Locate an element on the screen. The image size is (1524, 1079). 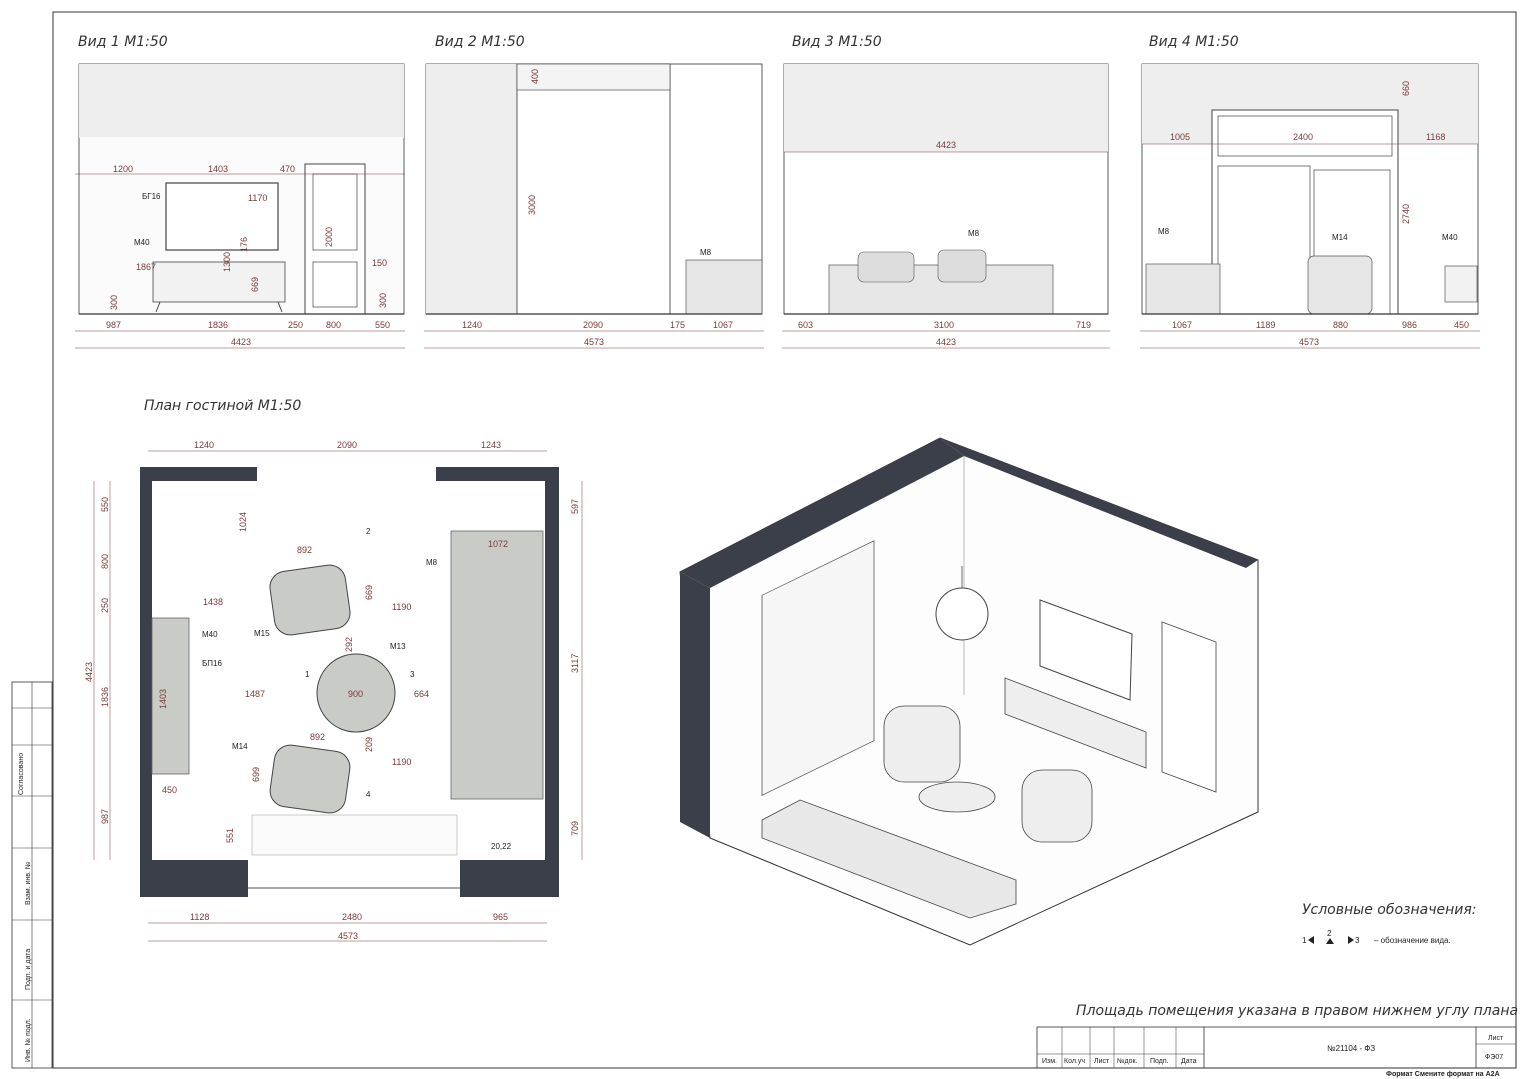
svg-text: 3 is located at coordinates (1357, 940).